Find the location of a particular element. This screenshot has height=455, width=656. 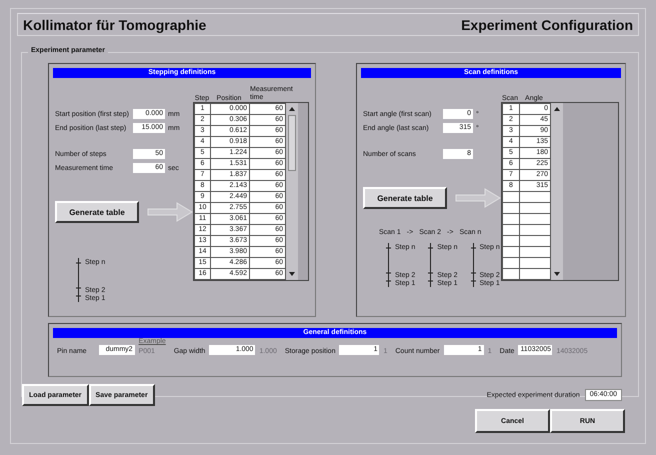

page-title: Experiment Configuration is located at coordinates (547, 24).